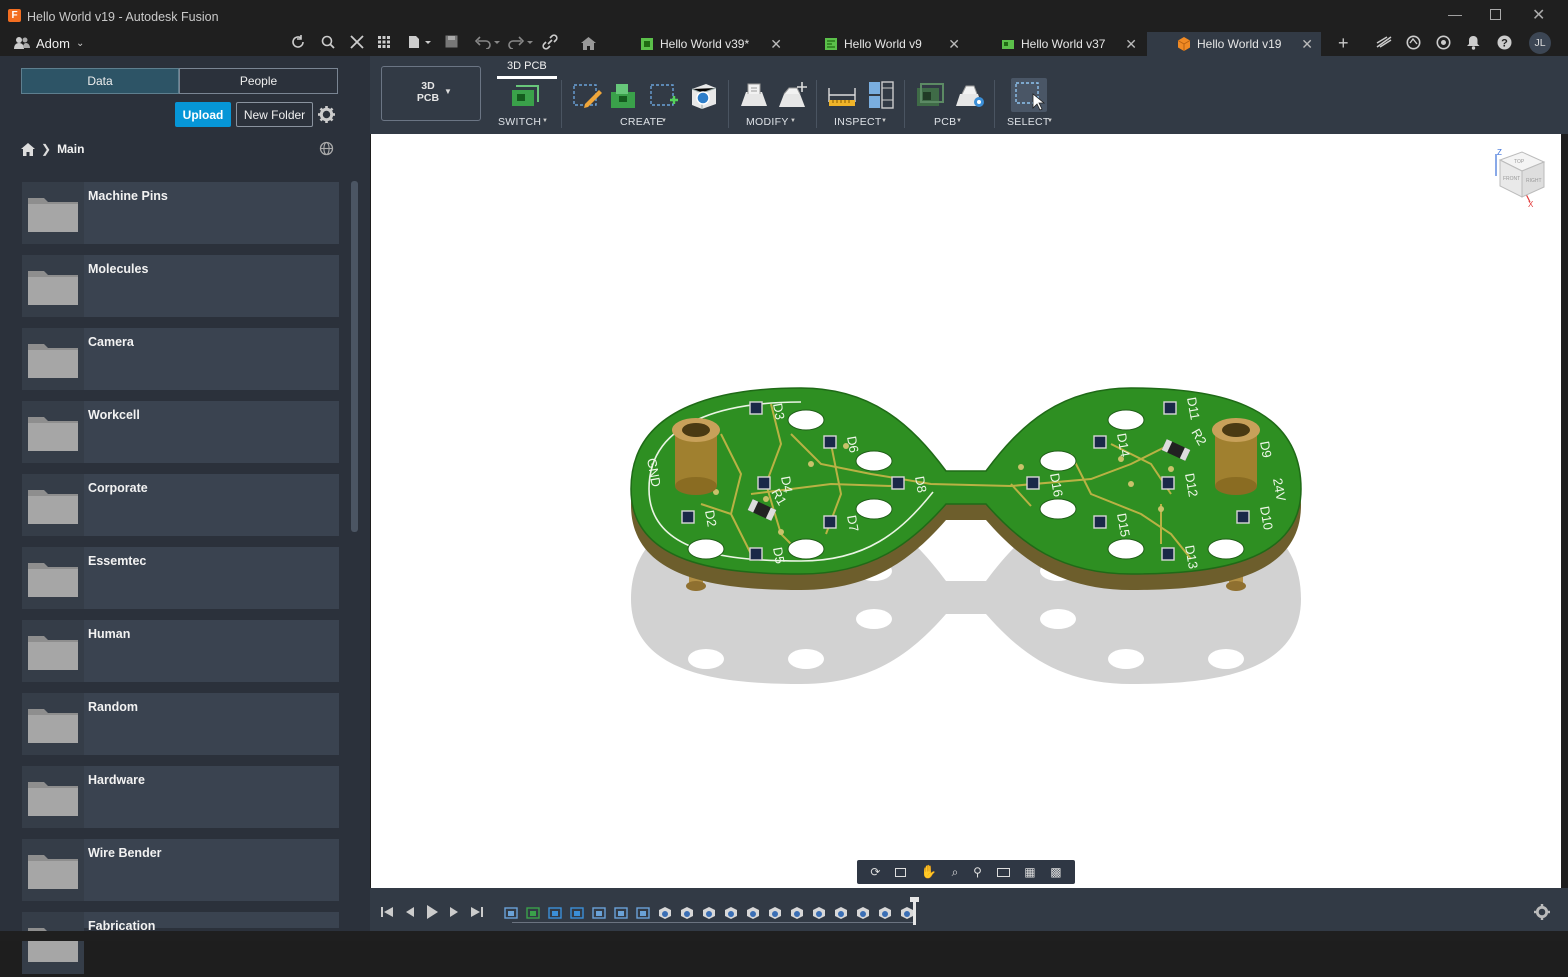  Describe the element at coordinates (180, 724) in the screenshot. I see `folder-item: Random` at that location.